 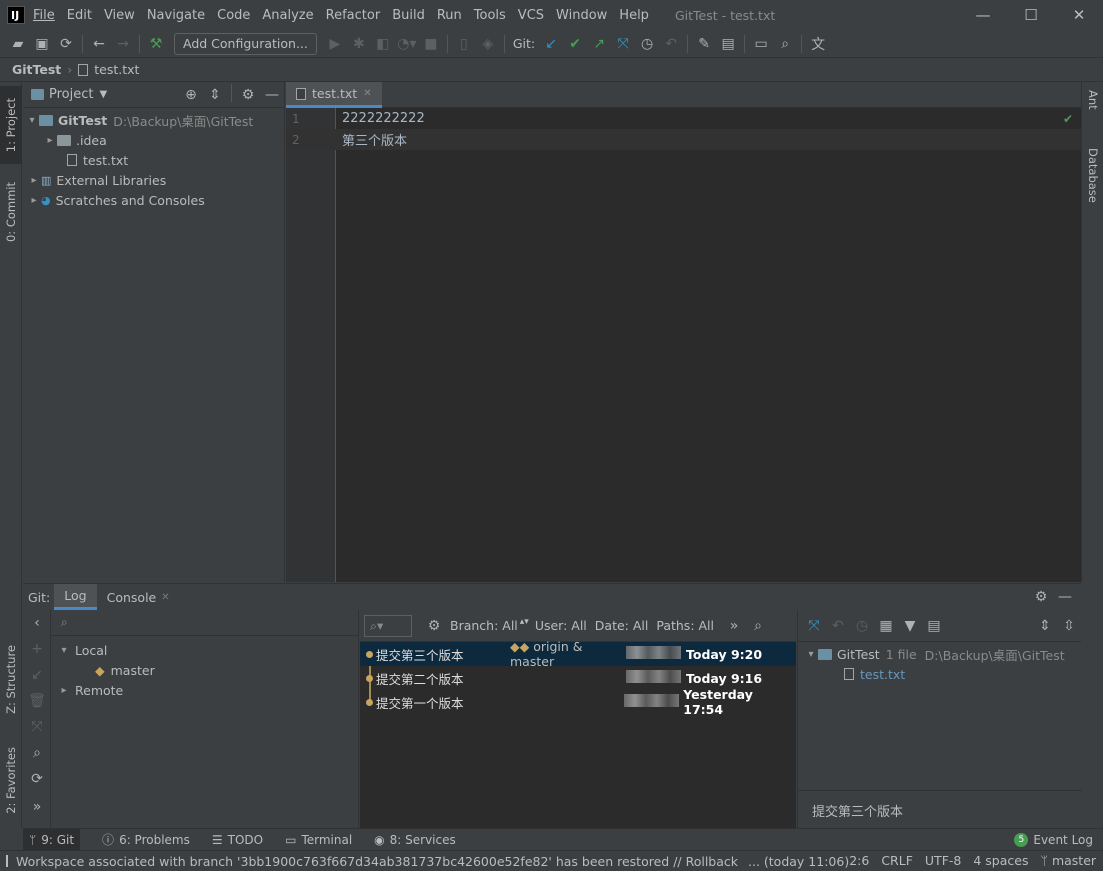 What do you see at coordinates (156, 44) in the screenshot?
I see `build-hammer-icon: ⚒` at bounding box center [156, 44].